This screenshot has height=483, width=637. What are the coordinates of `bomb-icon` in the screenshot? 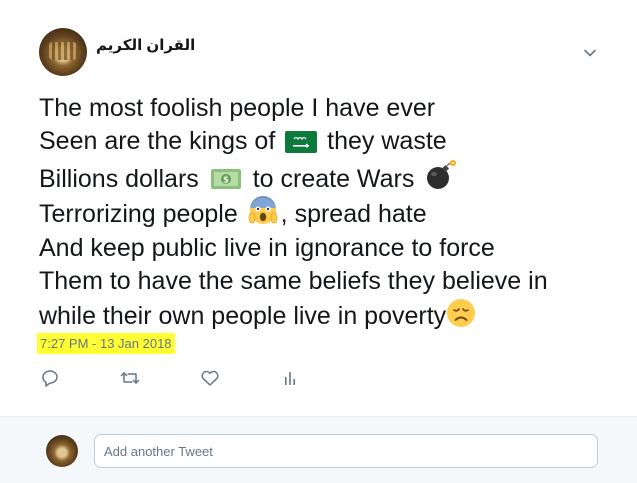 It's located at (442, 174).